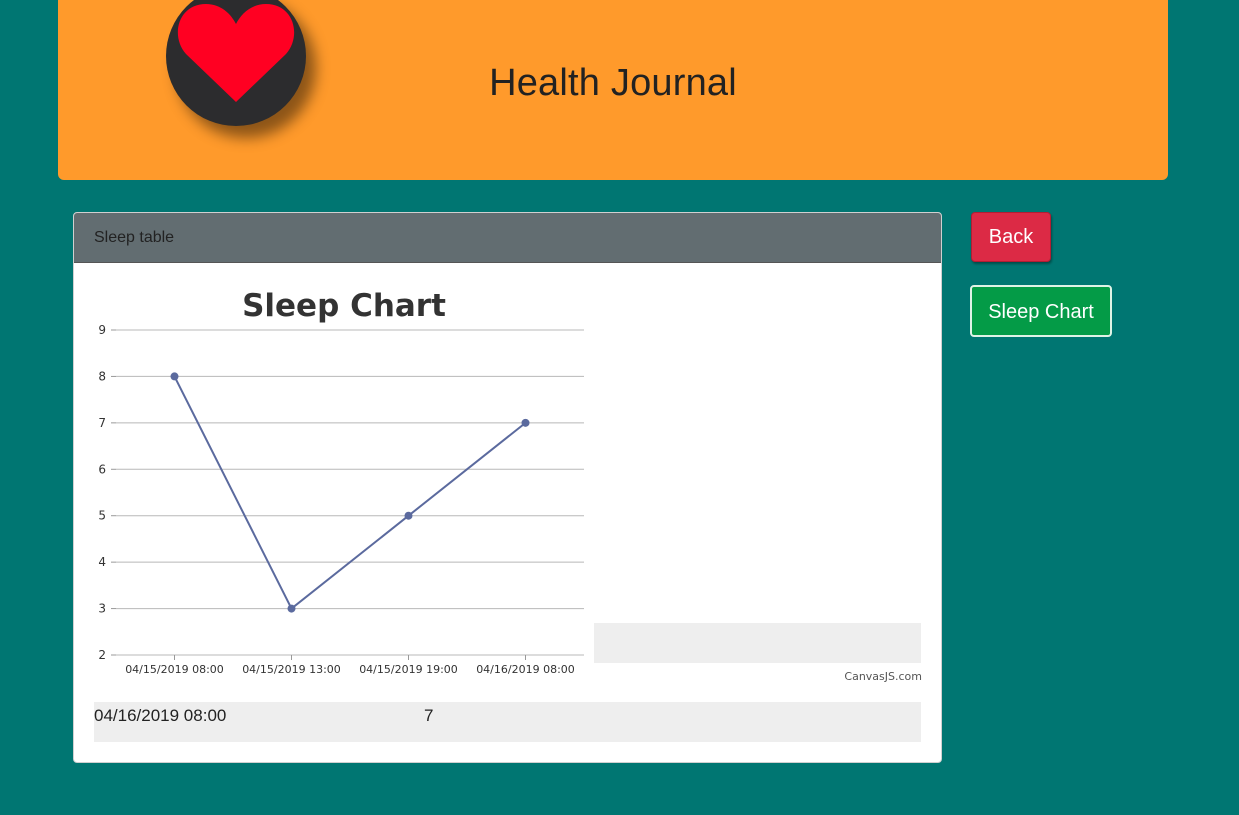 This screenshot has height=815, width=1239. I want to click on sleep-chart-button: Sleep Chart, so click(1041, 311).